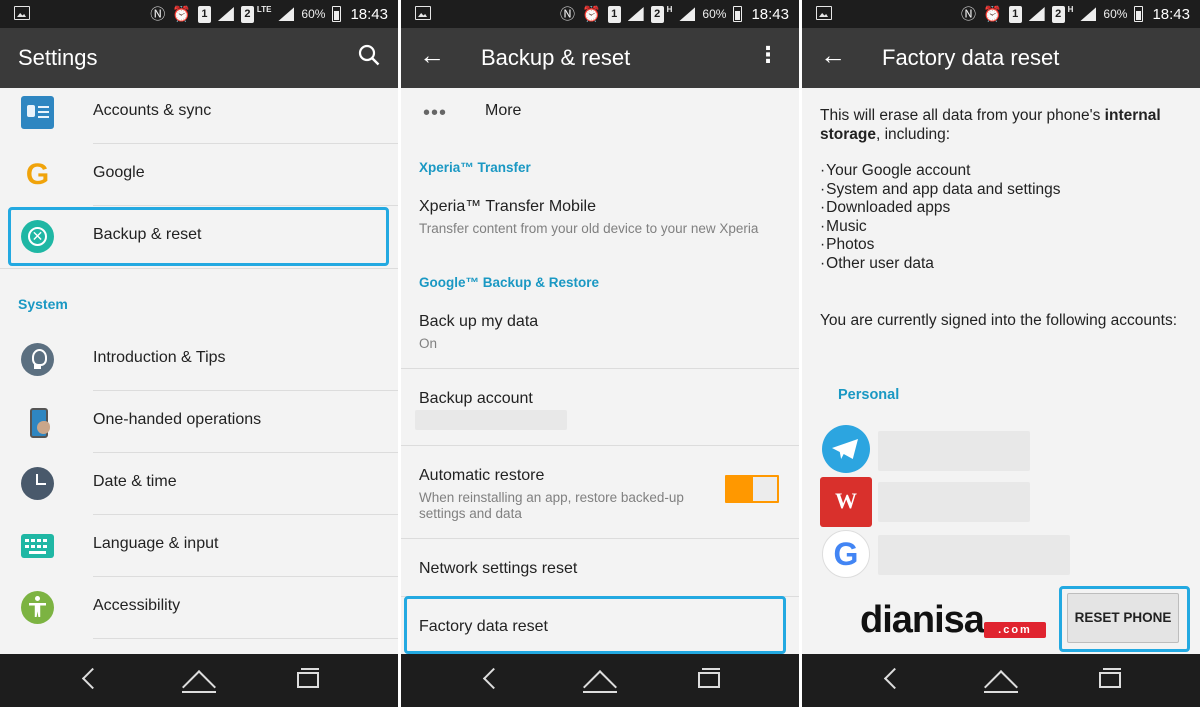  What do you see at coordinates (37, 607) in the screenshot?
I see `accessibility-icon` at bounding box center [37, 607].